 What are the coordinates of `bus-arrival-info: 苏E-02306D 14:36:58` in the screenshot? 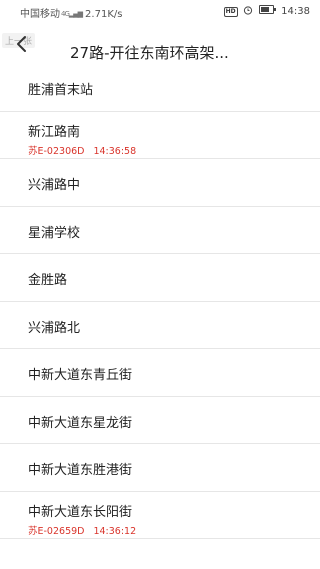 It's located at (82, 150).